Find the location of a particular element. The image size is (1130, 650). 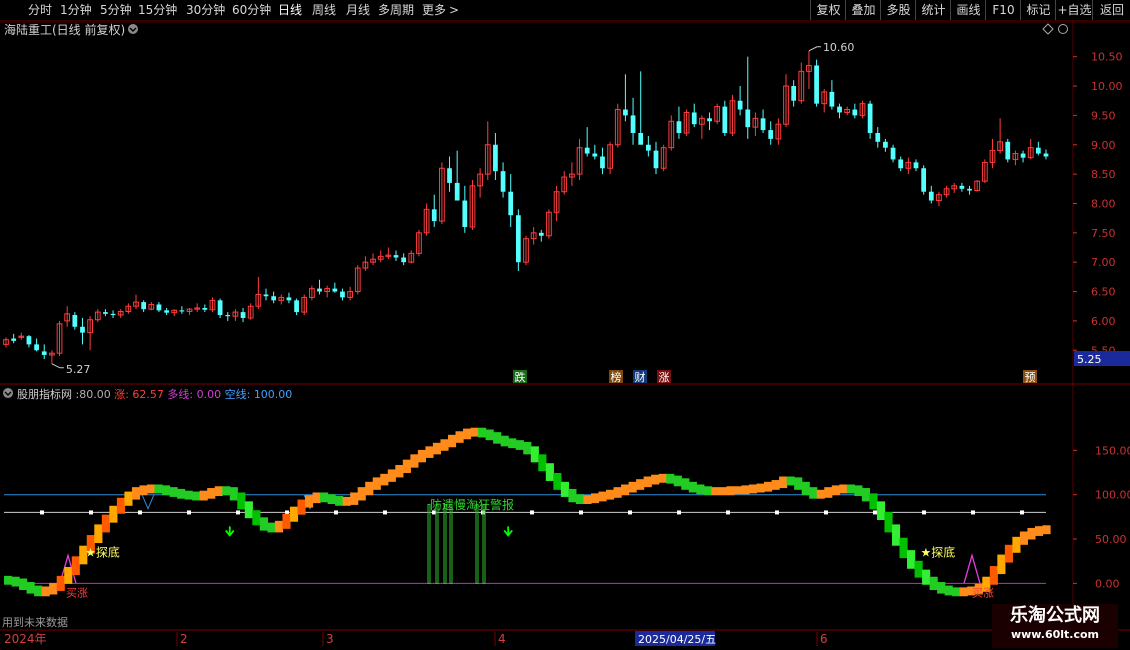

toolbar-button-7: +自选 is located at coordinates (1074, 10).